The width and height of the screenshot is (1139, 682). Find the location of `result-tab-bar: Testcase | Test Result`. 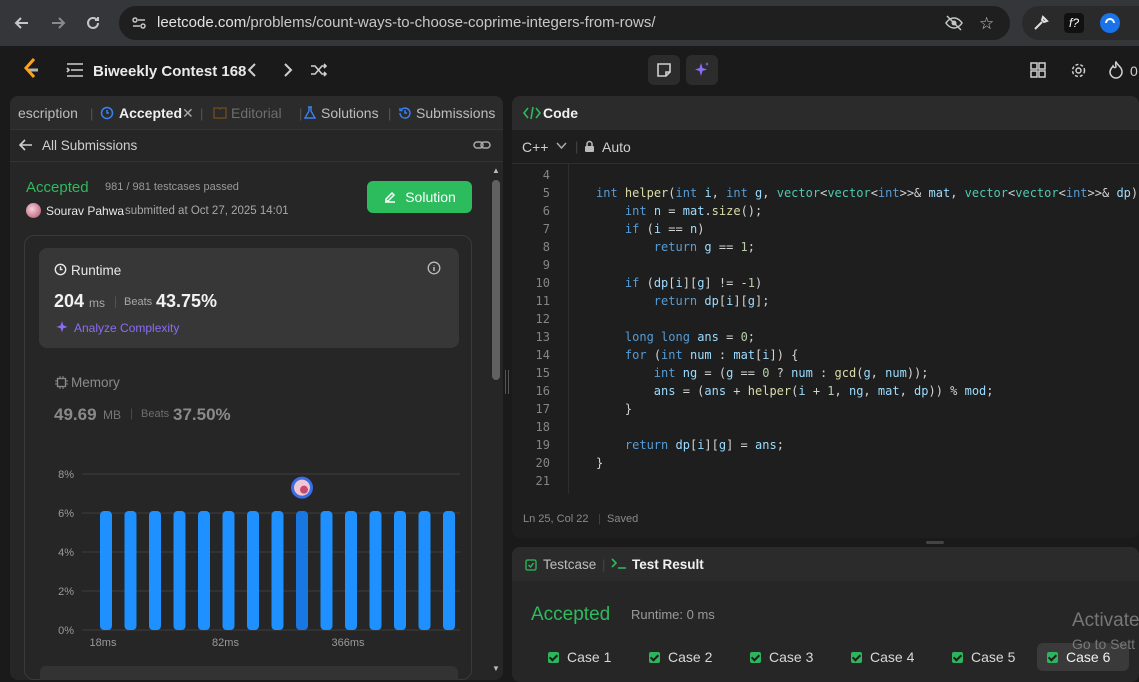

result-tab-bar: Testcase | Test Result is located at coordinates (825, 564).